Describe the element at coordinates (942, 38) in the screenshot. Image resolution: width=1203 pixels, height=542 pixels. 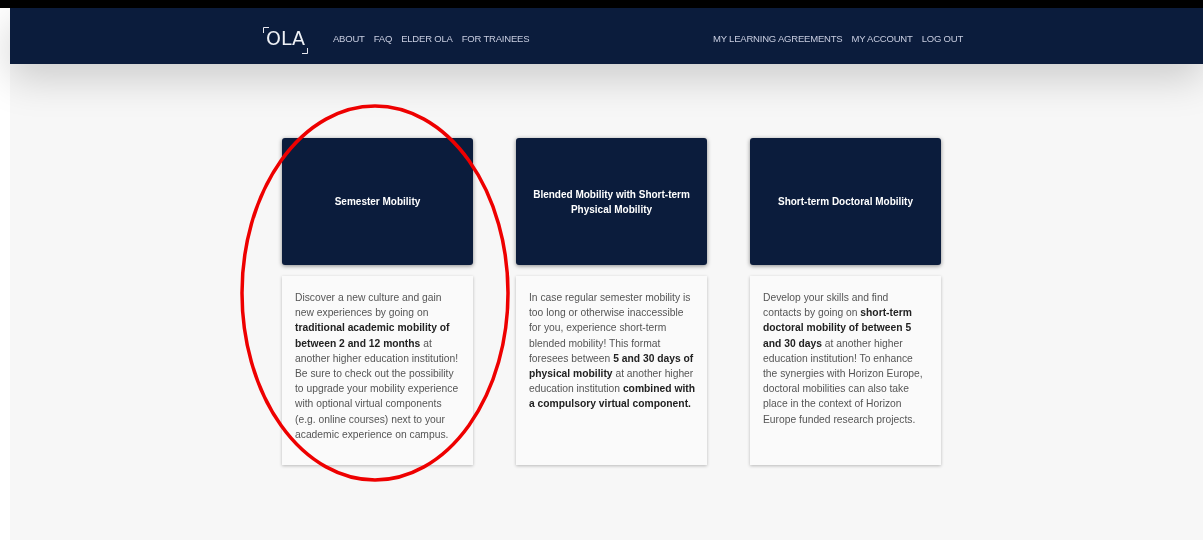
I see `nav-link: LOG OUT` at that location.